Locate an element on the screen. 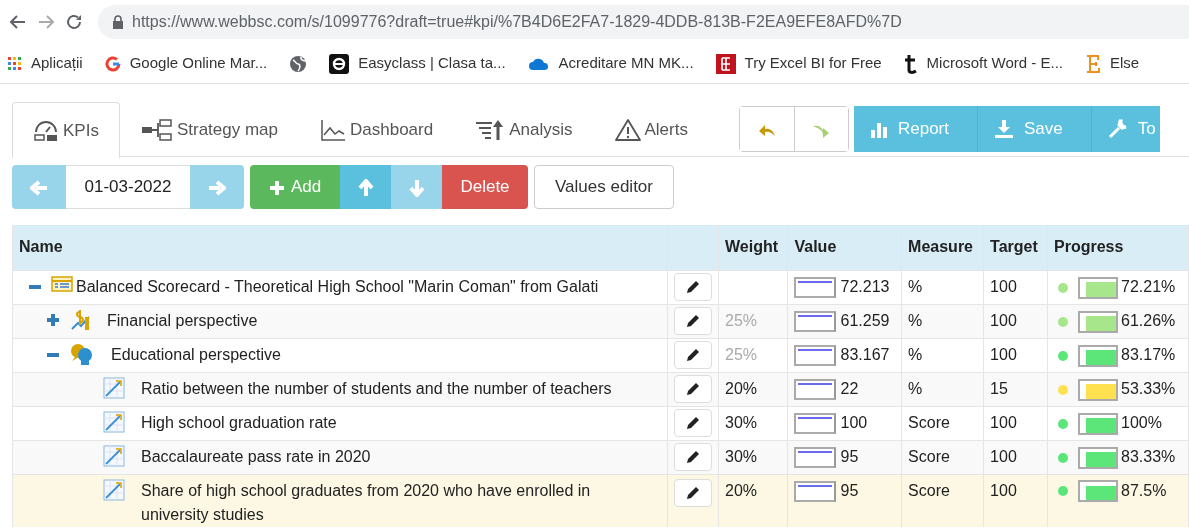 The image size is (1189, 531). progress-text: 72.21% is located at coordinates (1148, 286).